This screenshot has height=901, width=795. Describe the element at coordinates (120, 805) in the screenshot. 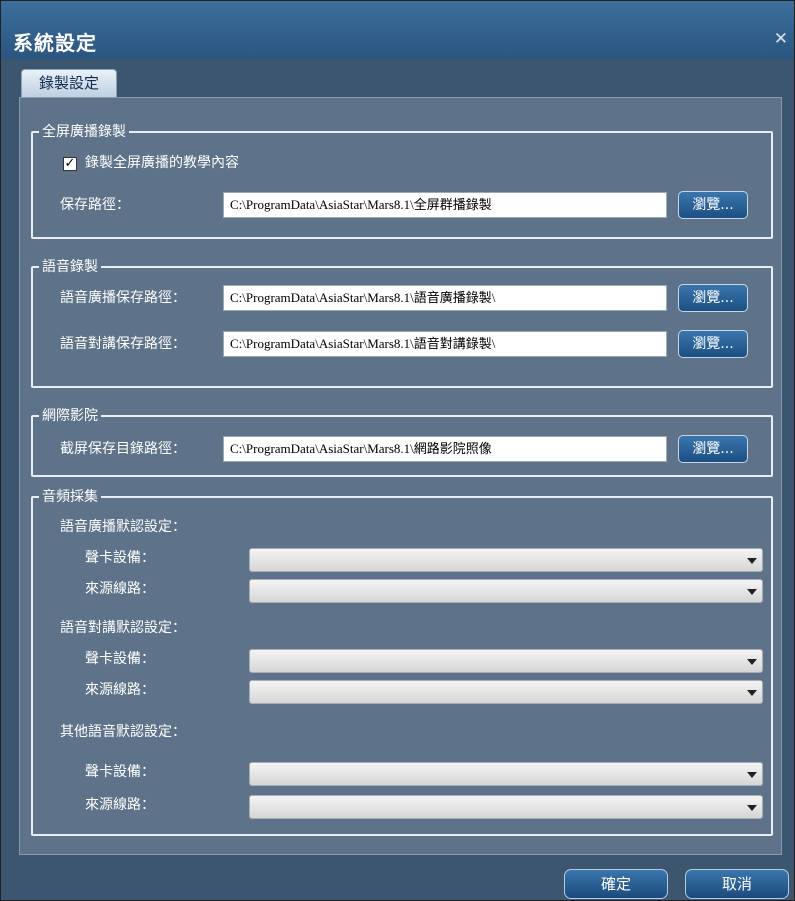

I see `other-source-line-label: 來源線路：` at that location.